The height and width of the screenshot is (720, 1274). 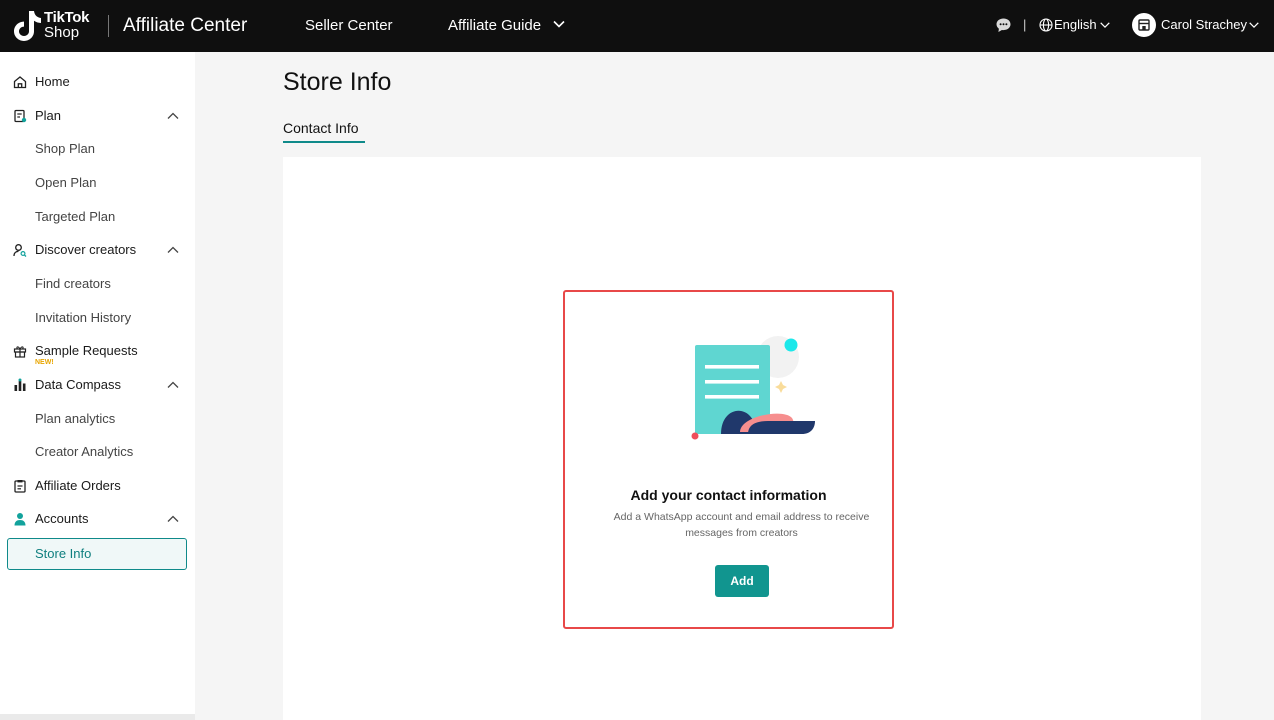 What do you see at coordinates (86, 350) in the screenshot?
I see `sidebar-item-label: Sample Requests` at bounding box center [86, 350].